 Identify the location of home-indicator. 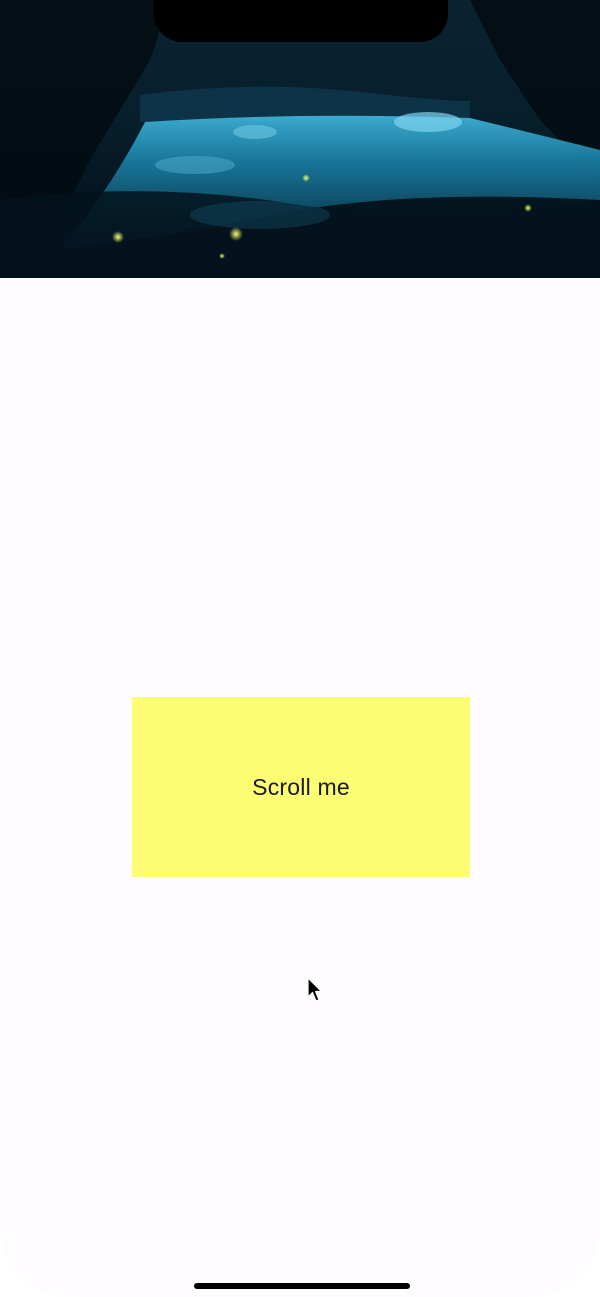
(302, 1286).